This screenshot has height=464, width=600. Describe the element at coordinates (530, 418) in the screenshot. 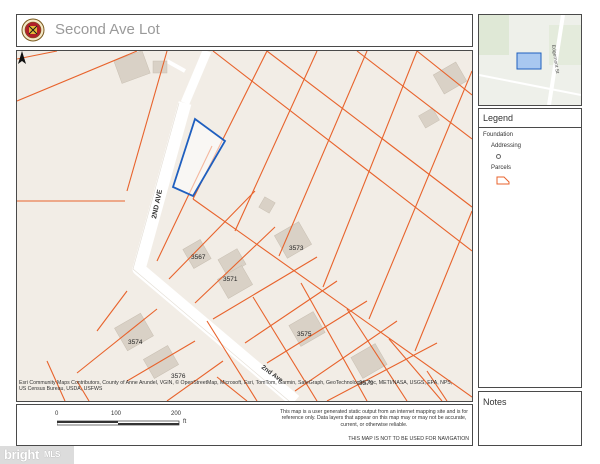

I see `notes-panel: Notes` at that location.